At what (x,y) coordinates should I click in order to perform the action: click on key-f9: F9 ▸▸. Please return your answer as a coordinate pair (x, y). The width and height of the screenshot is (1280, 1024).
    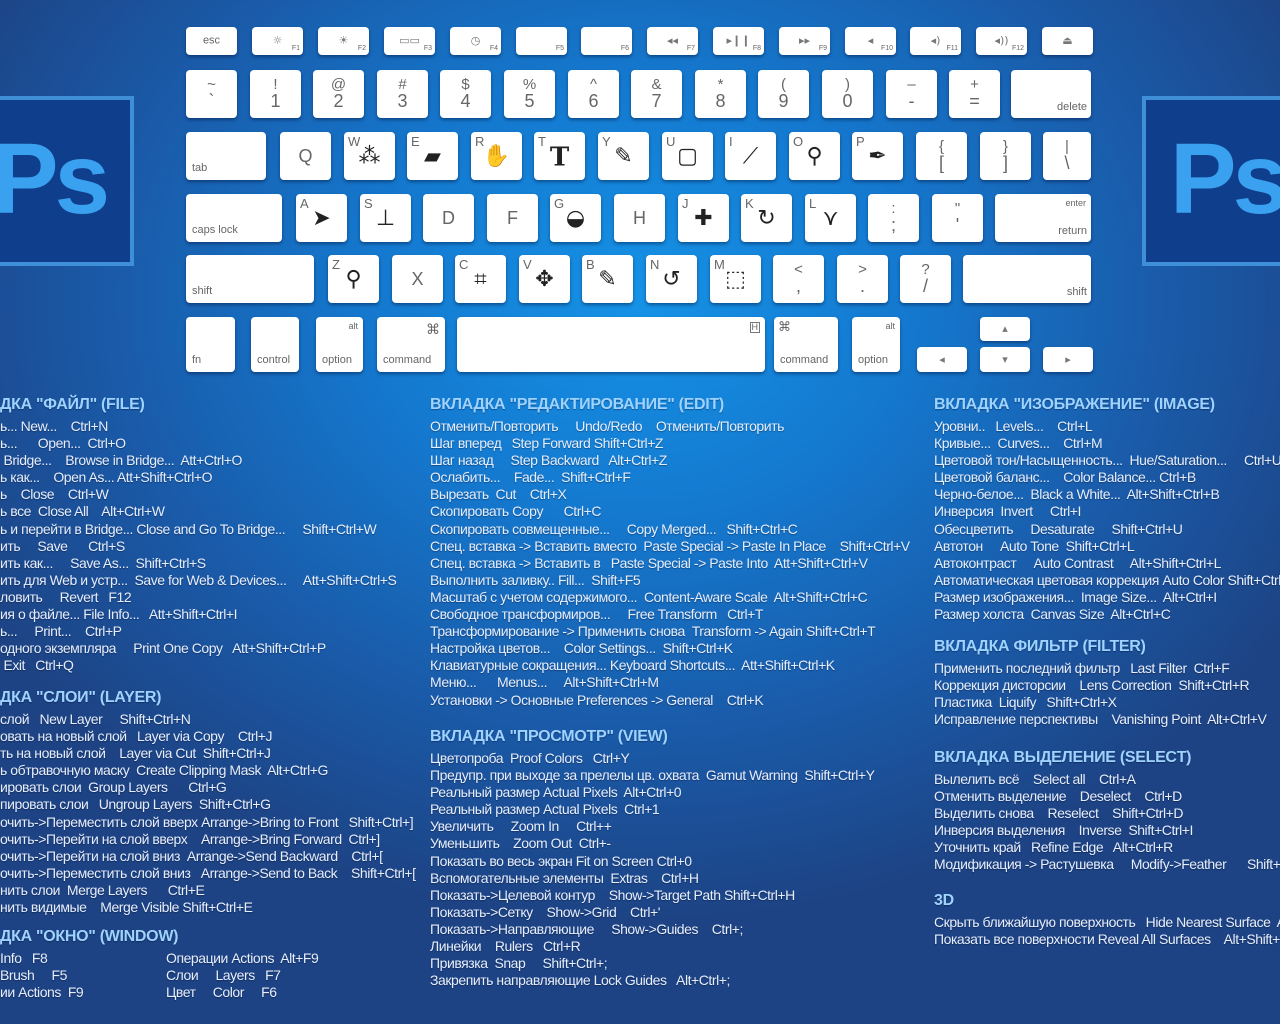
    Looking at the image, I should click on (804, 41).